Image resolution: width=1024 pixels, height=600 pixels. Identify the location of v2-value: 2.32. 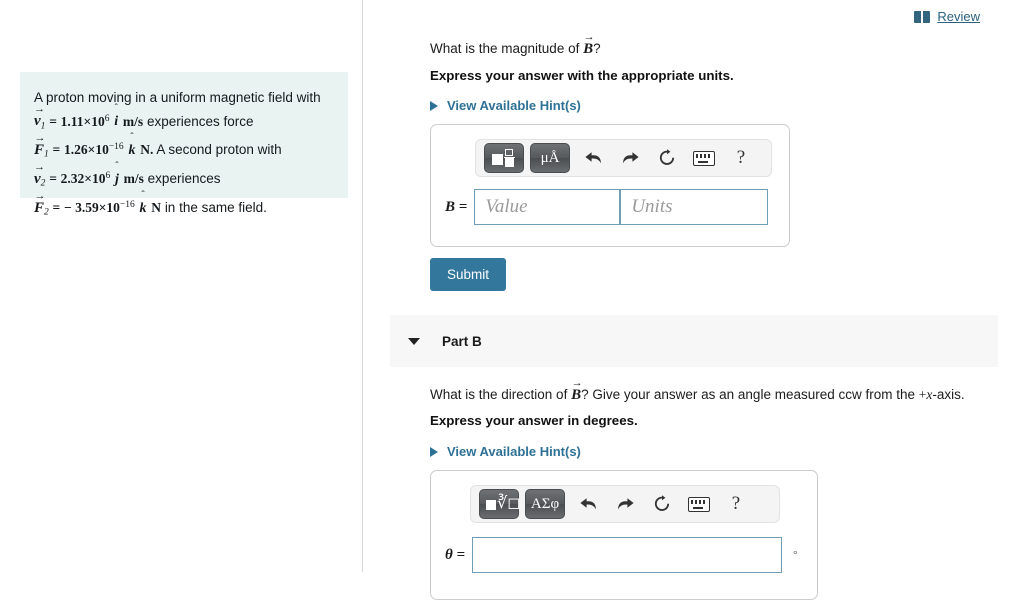
(72, 179).